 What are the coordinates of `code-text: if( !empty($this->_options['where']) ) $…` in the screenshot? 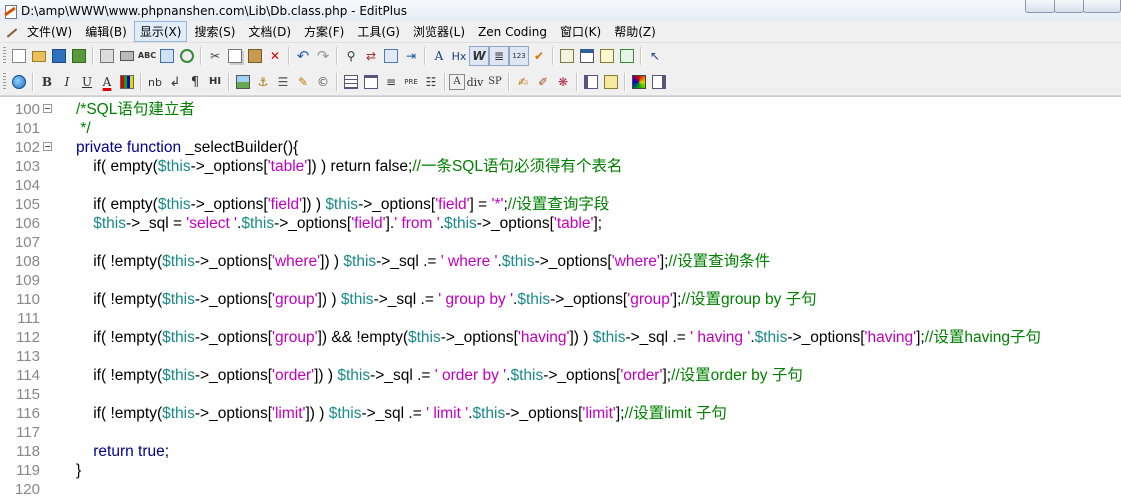 It's located at (423, 261).